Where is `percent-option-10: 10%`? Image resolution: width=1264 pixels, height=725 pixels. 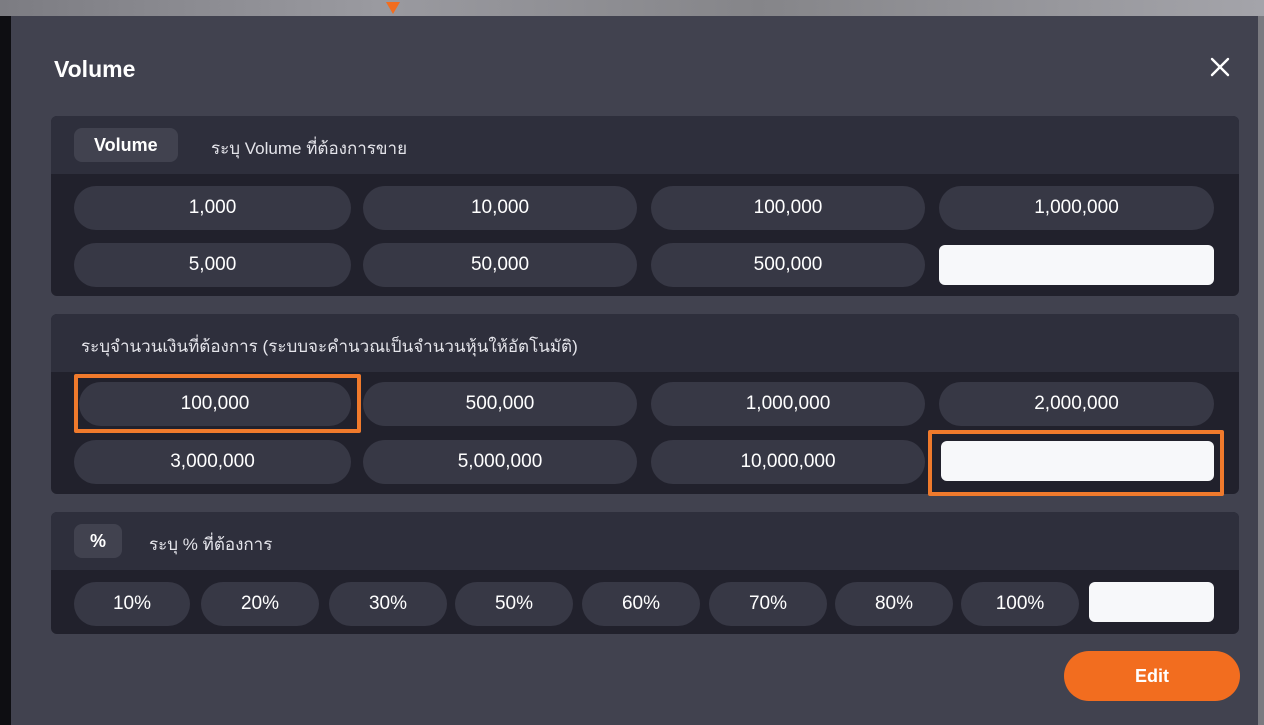 percent-option-10: 10% is located at coordinates (132, 604).